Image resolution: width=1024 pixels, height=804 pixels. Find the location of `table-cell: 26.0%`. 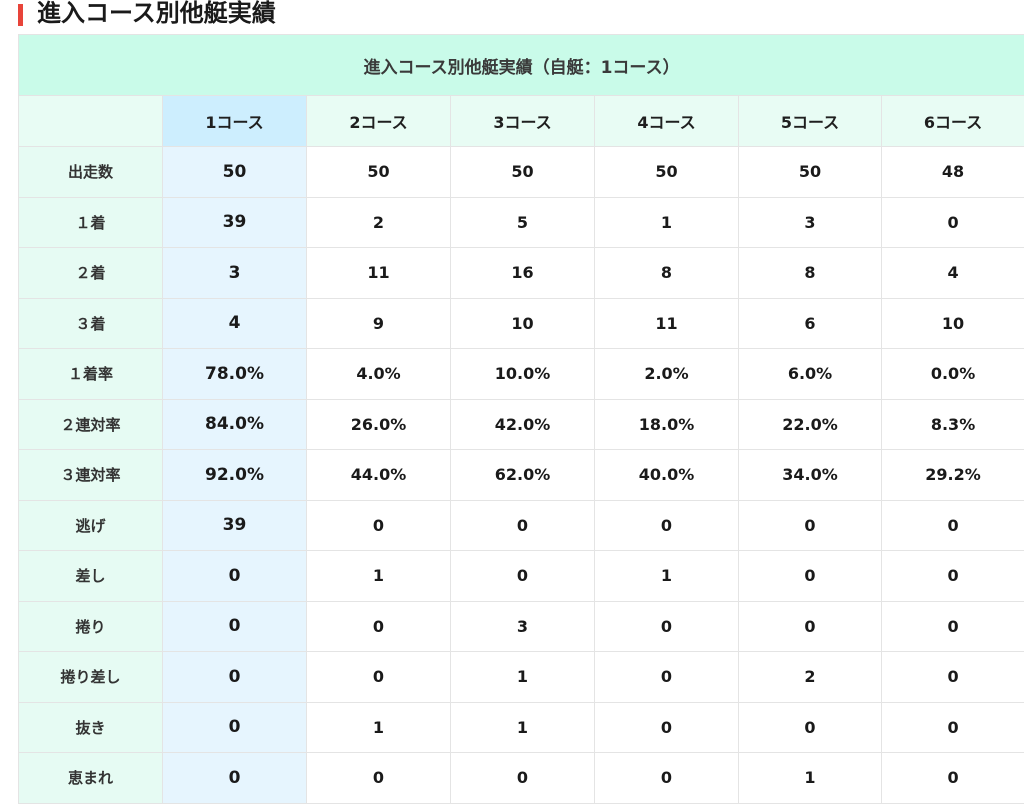

table-cell: 26.0% is located at coordinates (379, 424).